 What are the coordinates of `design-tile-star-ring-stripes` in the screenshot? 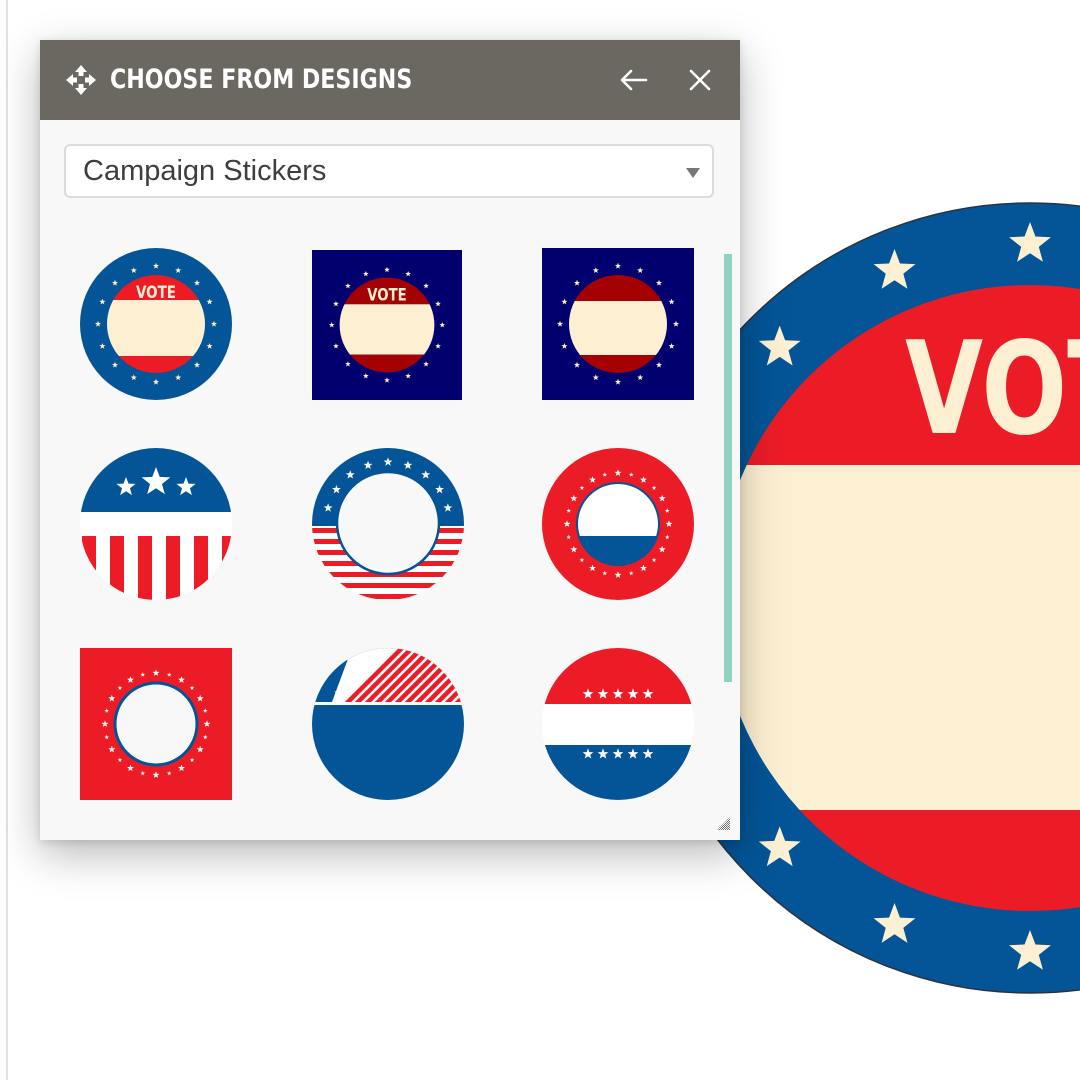 It's located at (388, 524).